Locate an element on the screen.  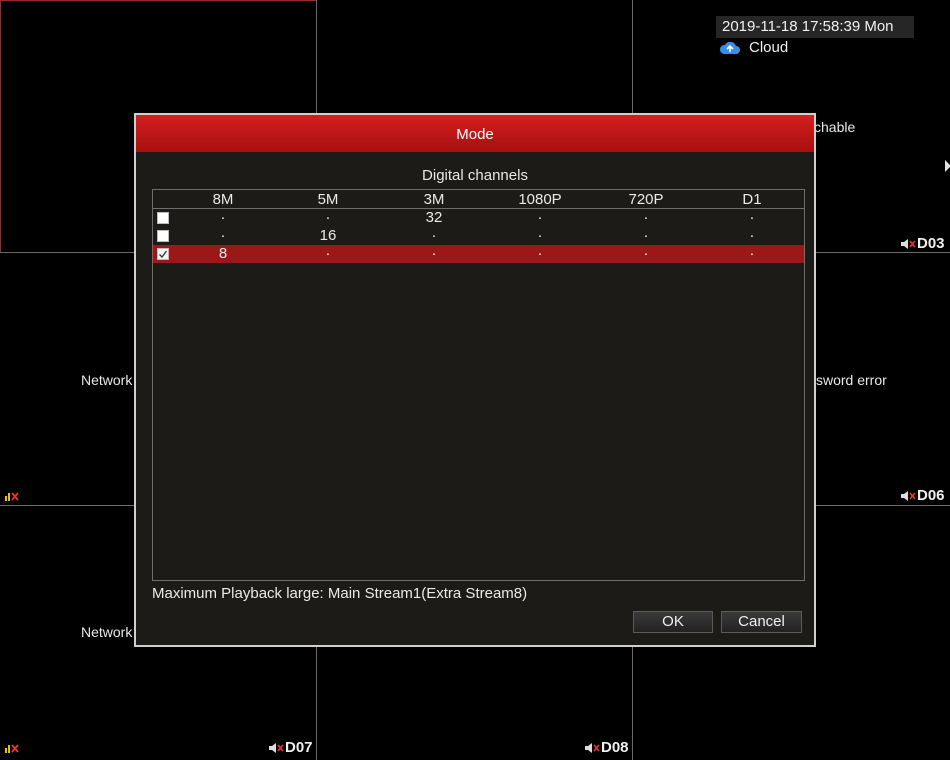
table-row: . 16 . . . . is located at coordinates (478, 234).